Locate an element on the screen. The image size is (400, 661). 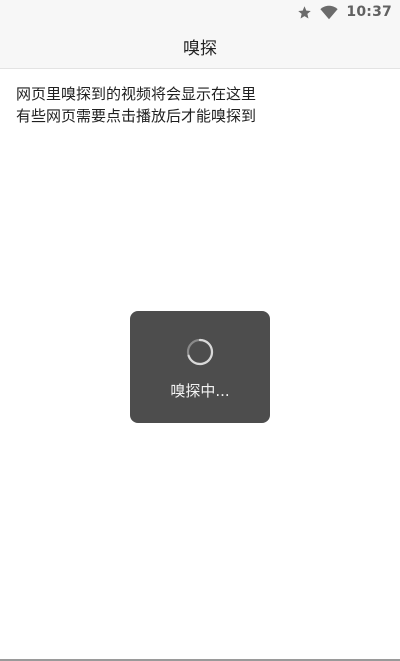
hint-line-1: 网页里嗅探到的视频将会显示在这里 is located at coordinates (136, 94).